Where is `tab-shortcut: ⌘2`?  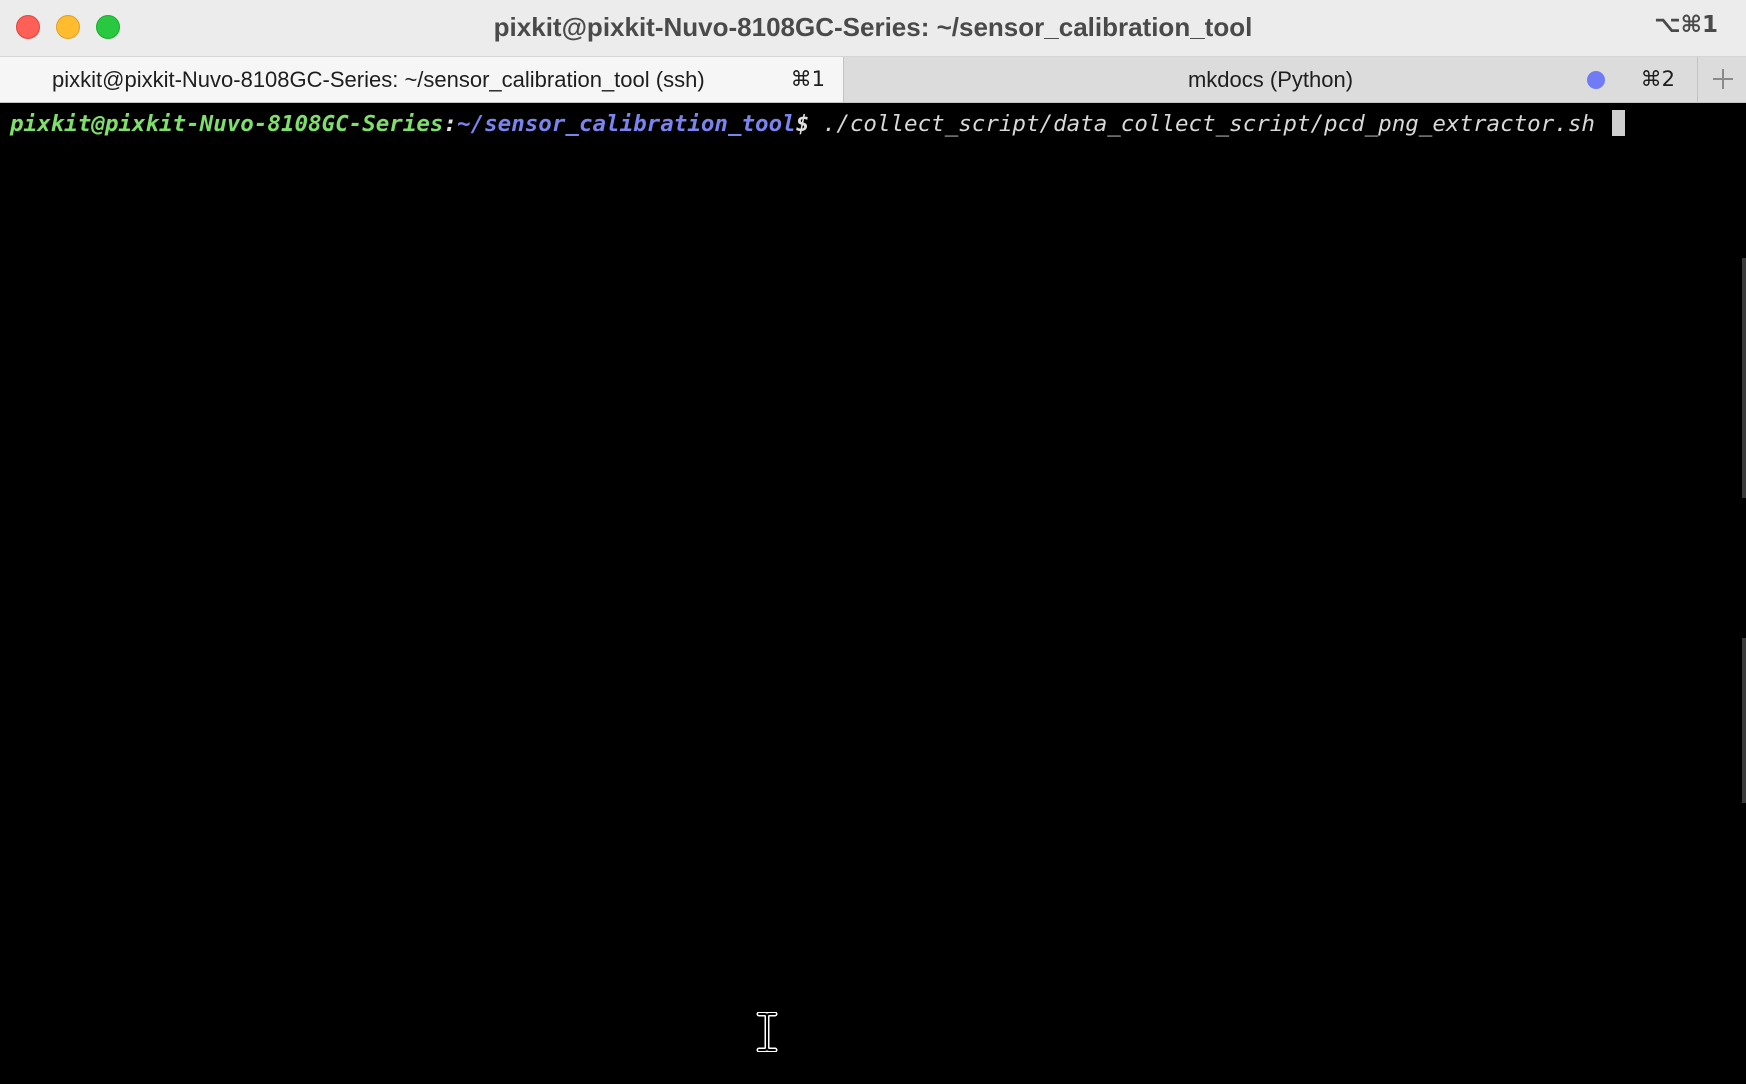 tab-shortcut: ⌘2 is located at coordinates (1657, 79).